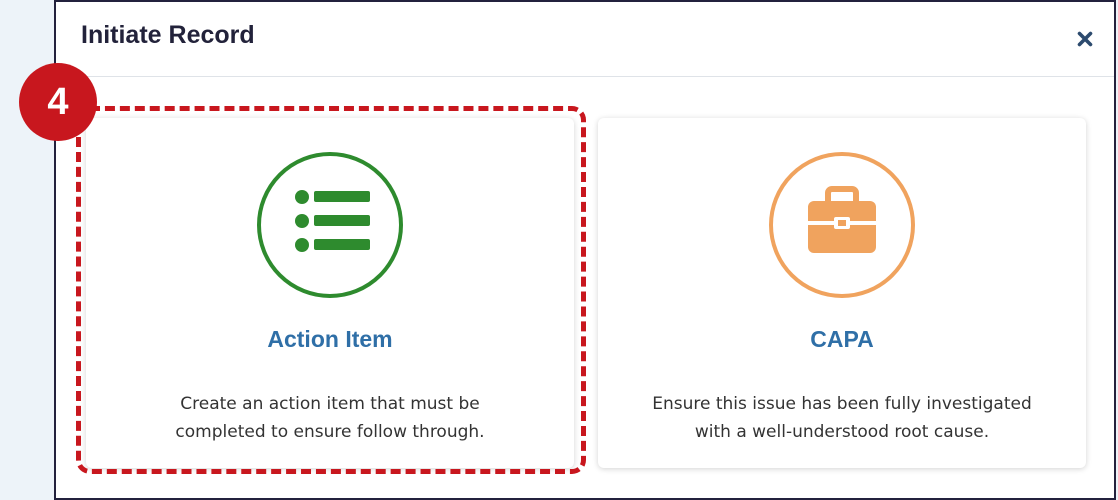 The image size is (1118, 500). Describe the element at coordinates (58, 102) in the screenshot. I see `step-badge: 4` at that location.